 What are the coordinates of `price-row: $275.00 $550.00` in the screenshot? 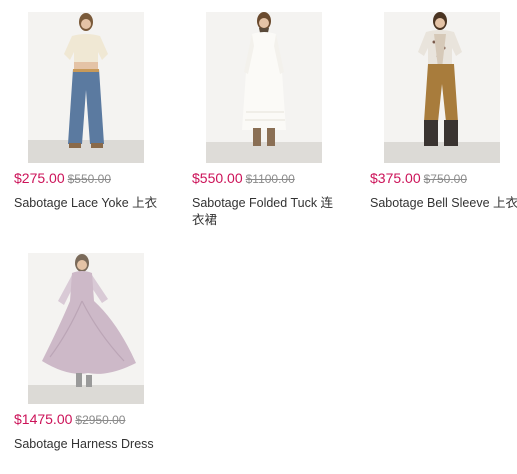 It's located at (62, 178).